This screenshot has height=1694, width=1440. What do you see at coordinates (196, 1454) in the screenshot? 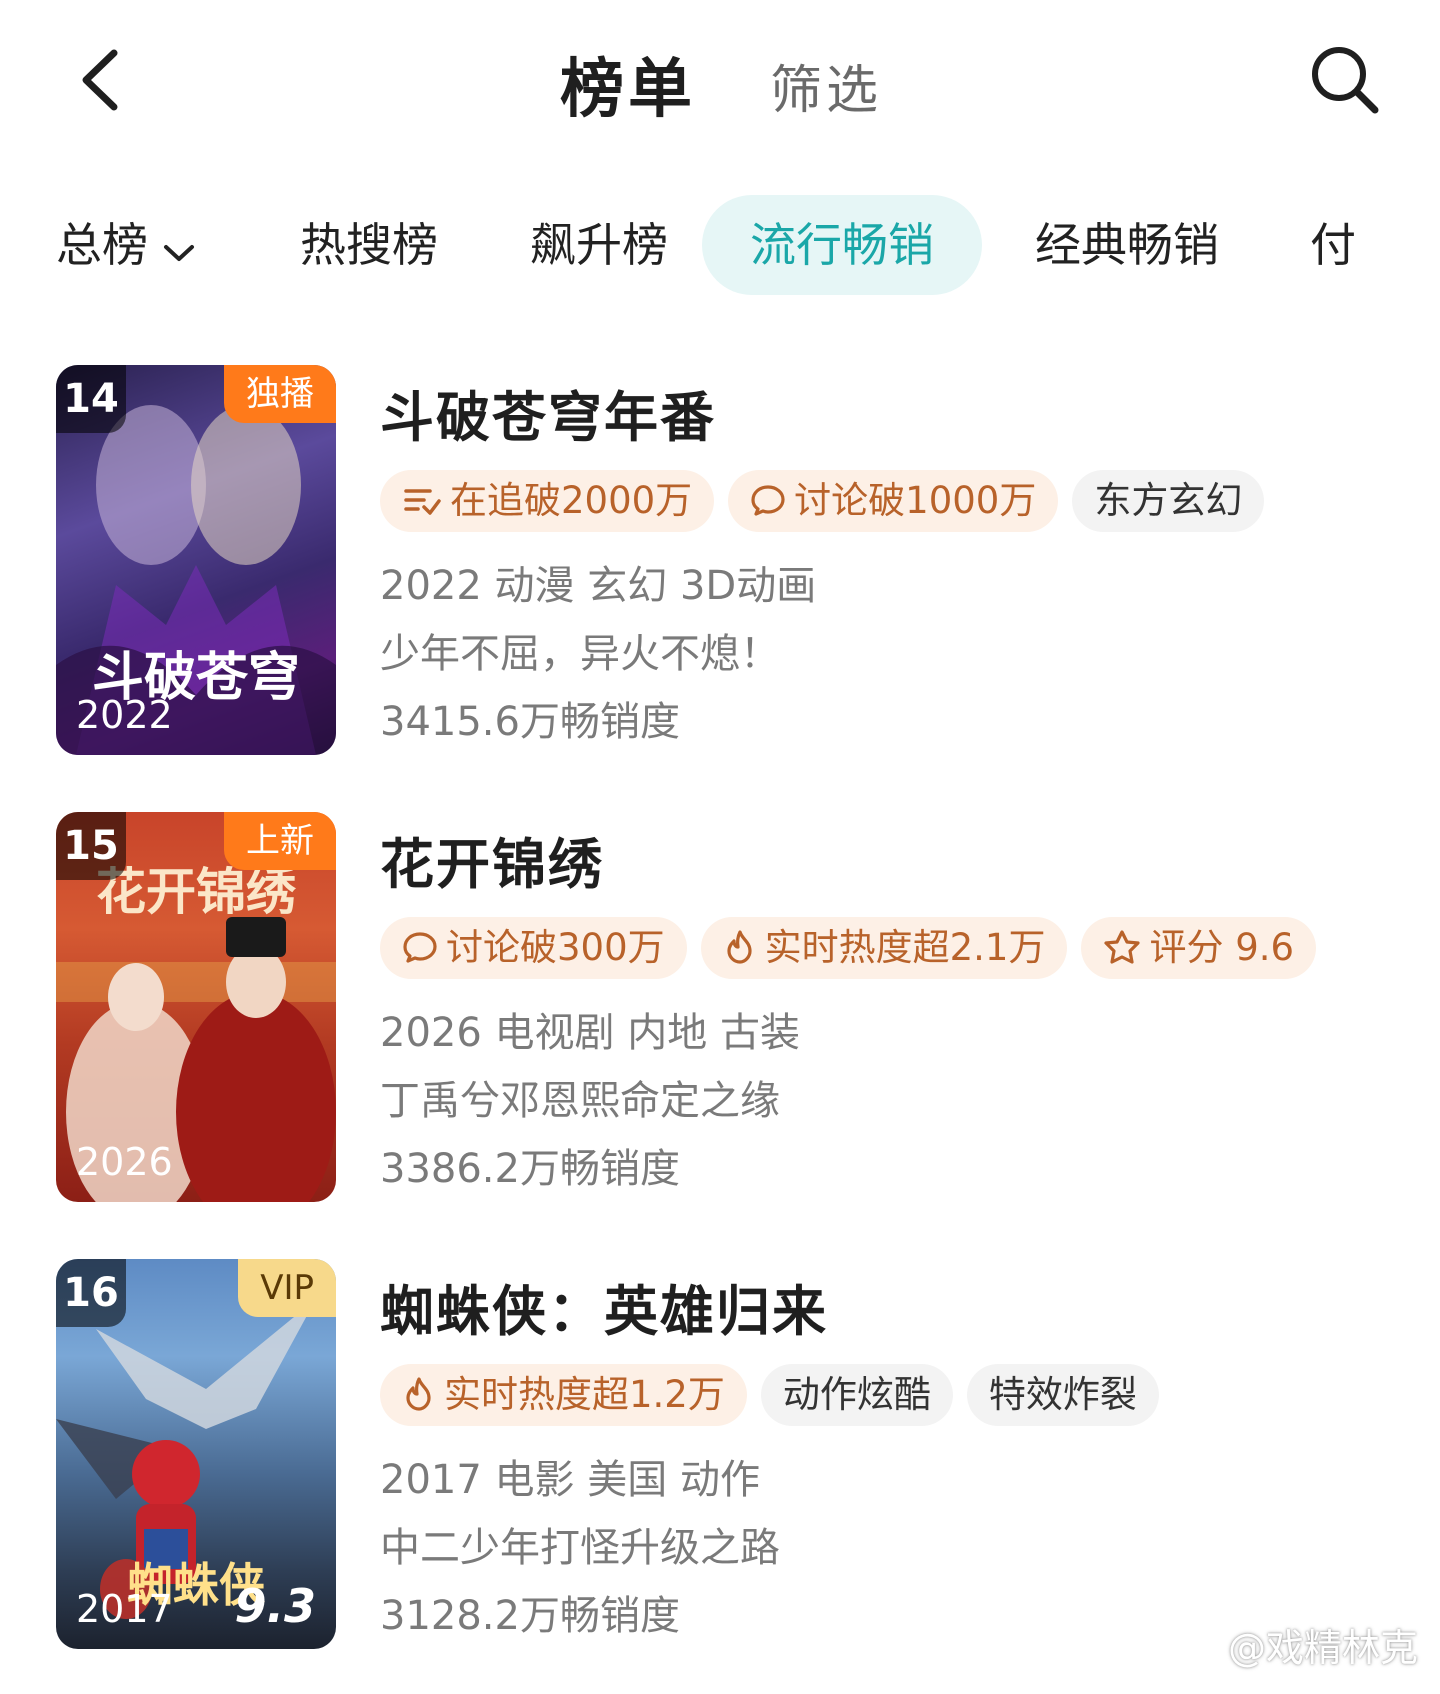
I see `poster: 蜘蛛侠 16 VIP 2017 9.3` at bounding box center [196, 1454].